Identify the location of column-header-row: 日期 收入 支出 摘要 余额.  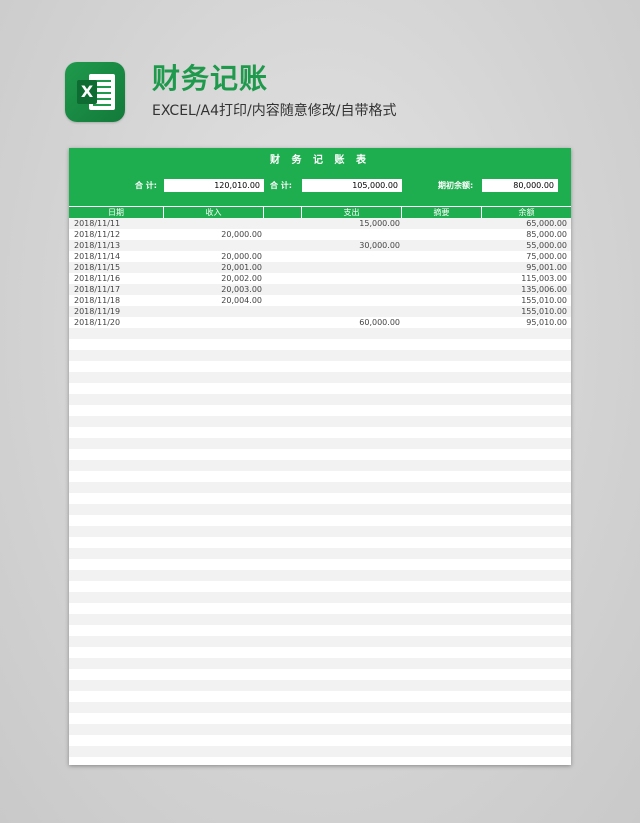
(320, 212).